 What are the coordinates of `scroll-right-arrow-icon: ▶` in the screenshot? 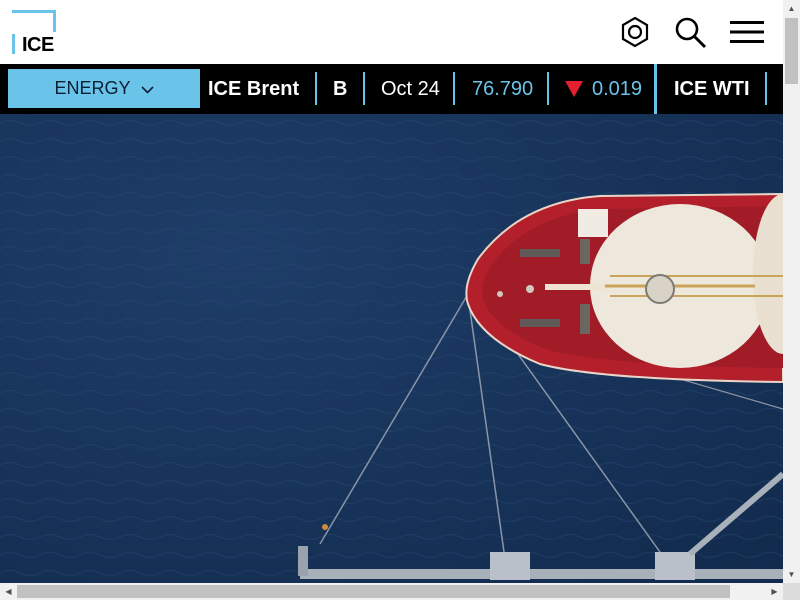 It's located at (774, 591).